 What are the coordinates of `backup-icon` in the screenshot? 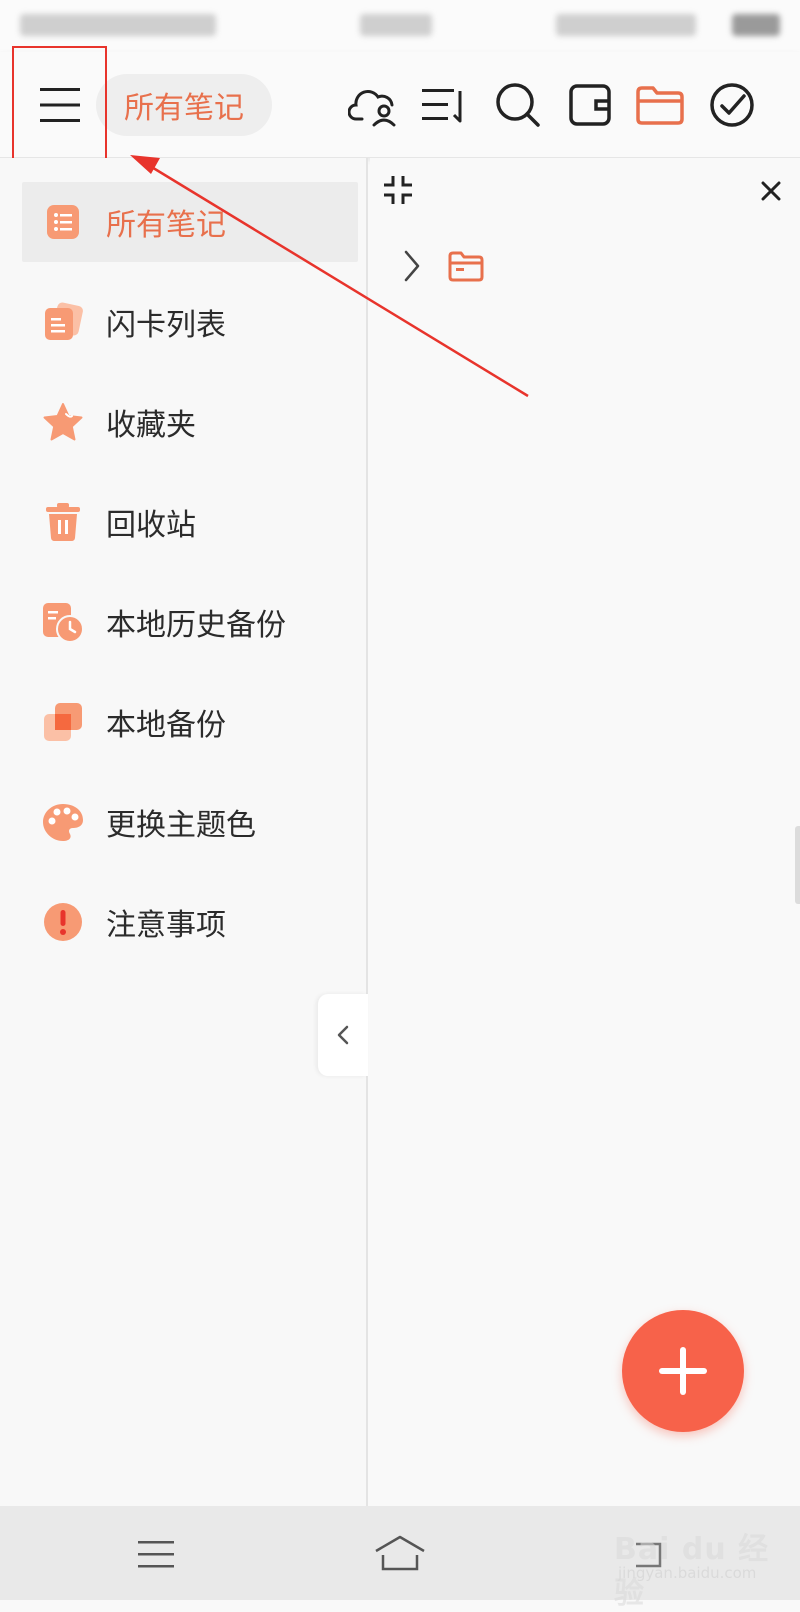 It's located at (63, 722).